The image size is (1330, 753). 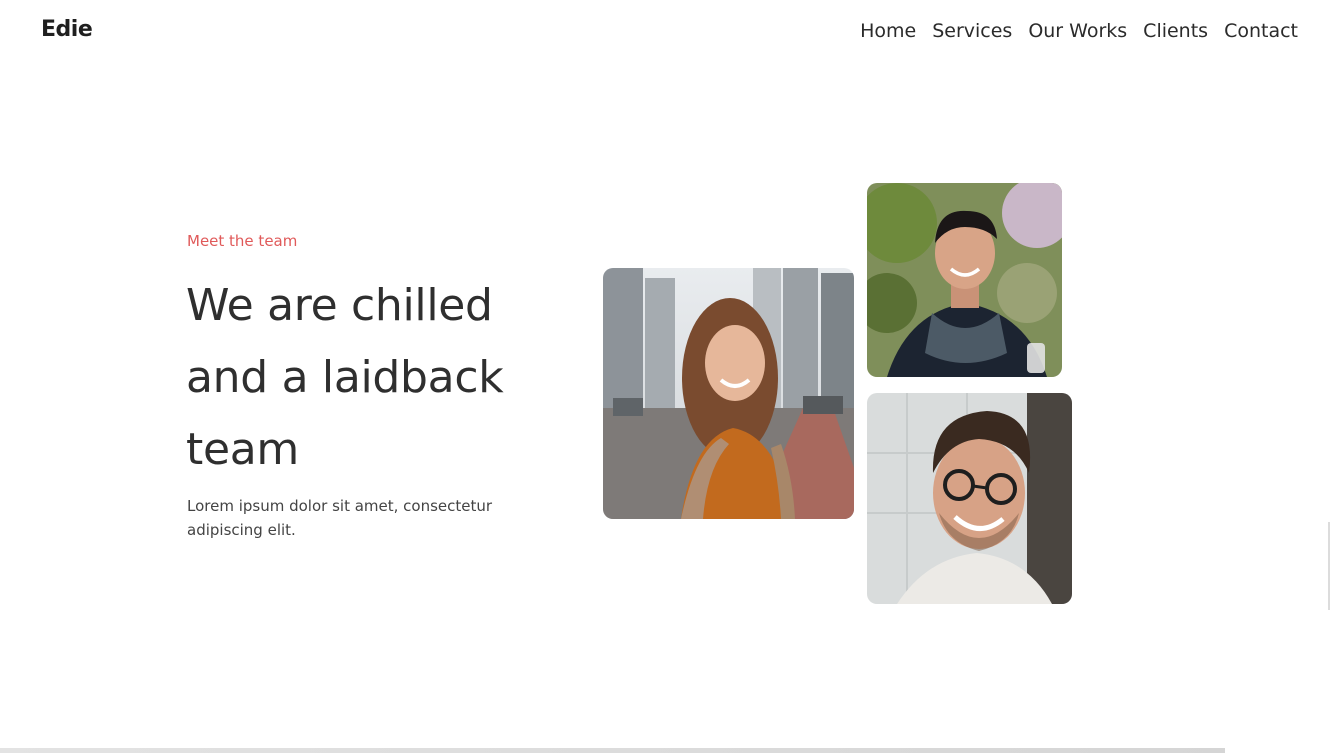 I want to click on section-headline: We are chilled and a laidback team, so click(x=345, y=377).